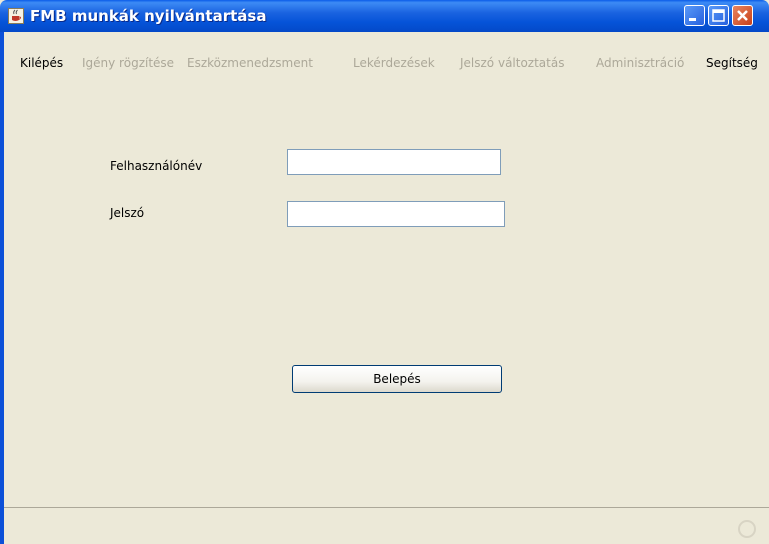 This screenshot has height=544, width=769. Describe the element at coordinates (156, 166) in the screenshot. I see `username-label: Felhasználónév` at that location.